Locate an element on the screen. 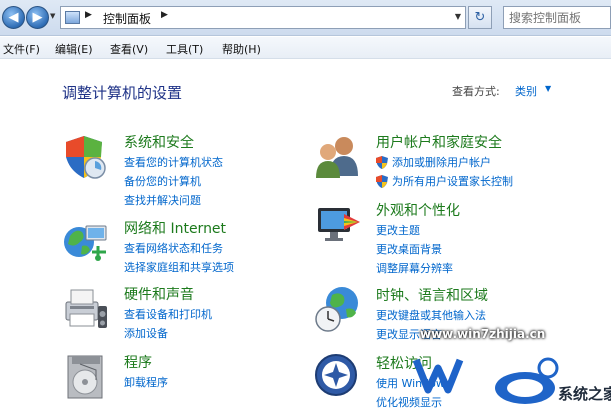 Image resolution: width=611 pixels, height=413 pixels. link-uninstall-program: 卸载程序 is located at coordinates (146, 382).